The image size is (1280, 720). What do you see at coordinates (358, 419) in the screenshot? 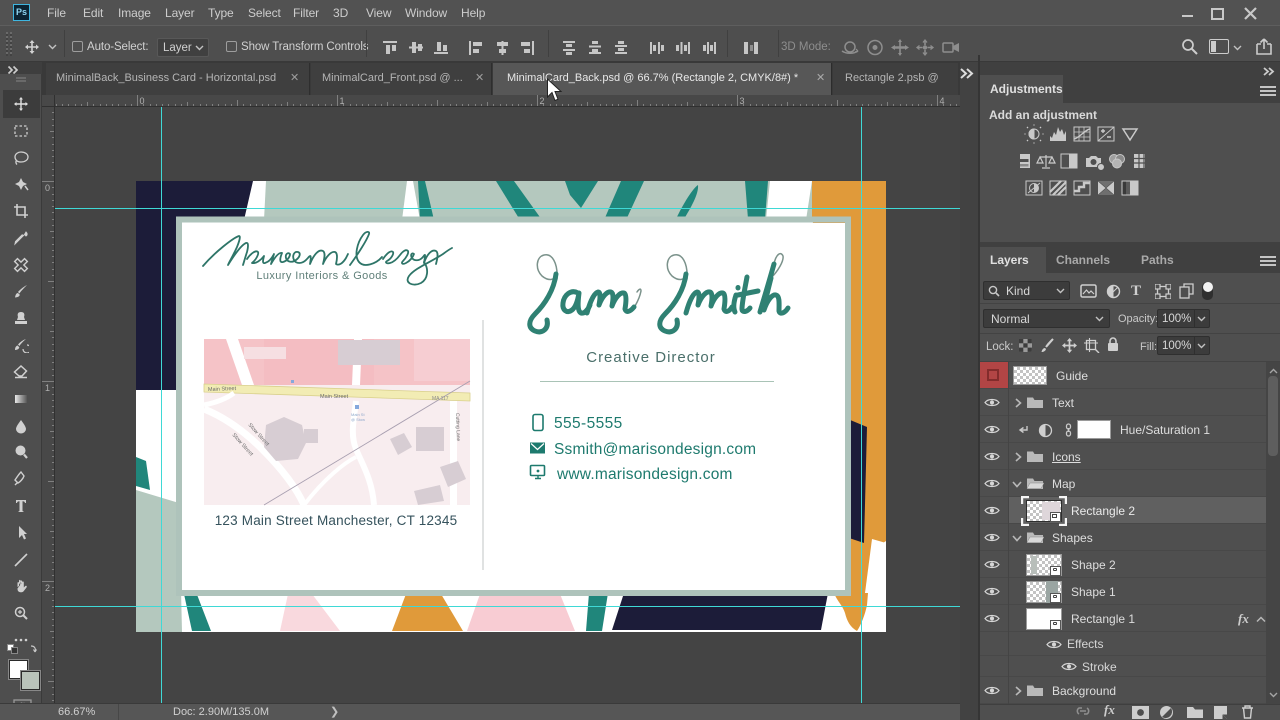
I see `svg-text: @ Stow` at bounding box center [358, 419].